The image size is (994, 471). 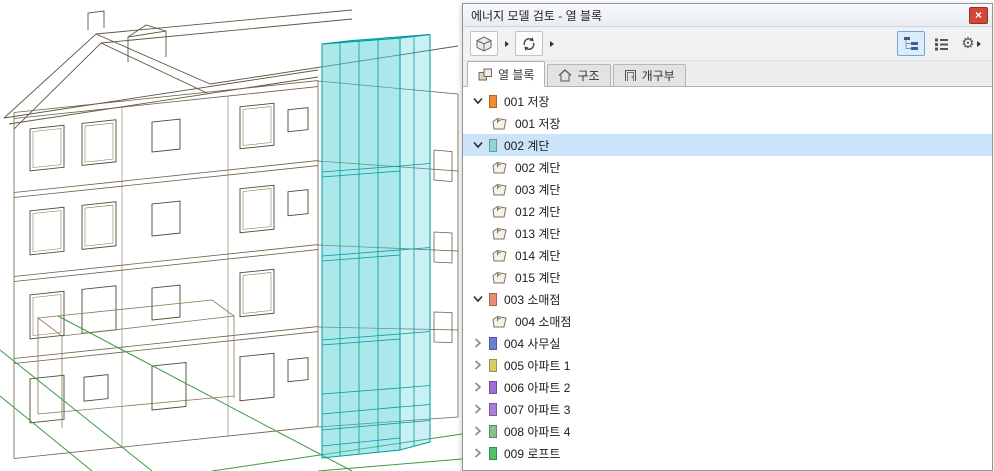 I want to click on tree-group-label: 004 사무실, so click(x=532, y=343).